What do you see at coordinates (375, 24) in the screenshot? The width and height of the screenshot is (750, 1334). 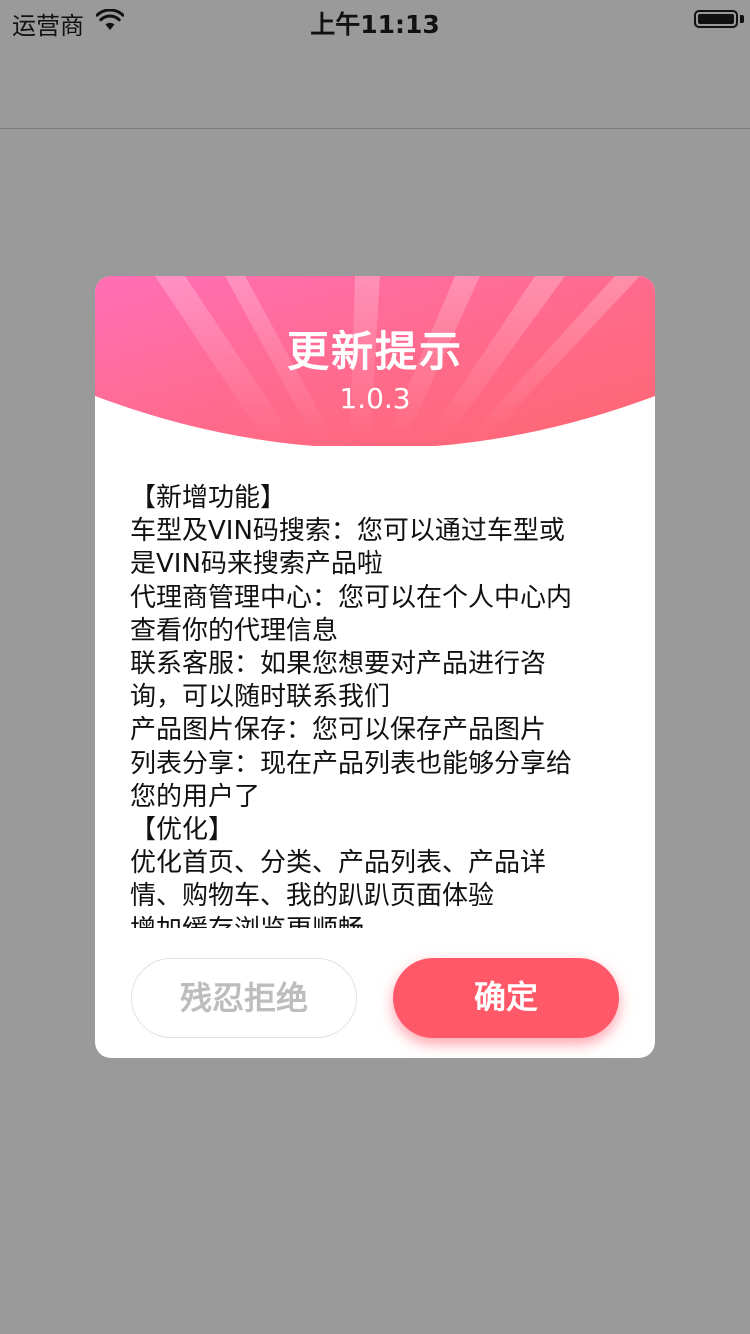 I see `status-time: 上午11:13` at bounding box center [375, 24].